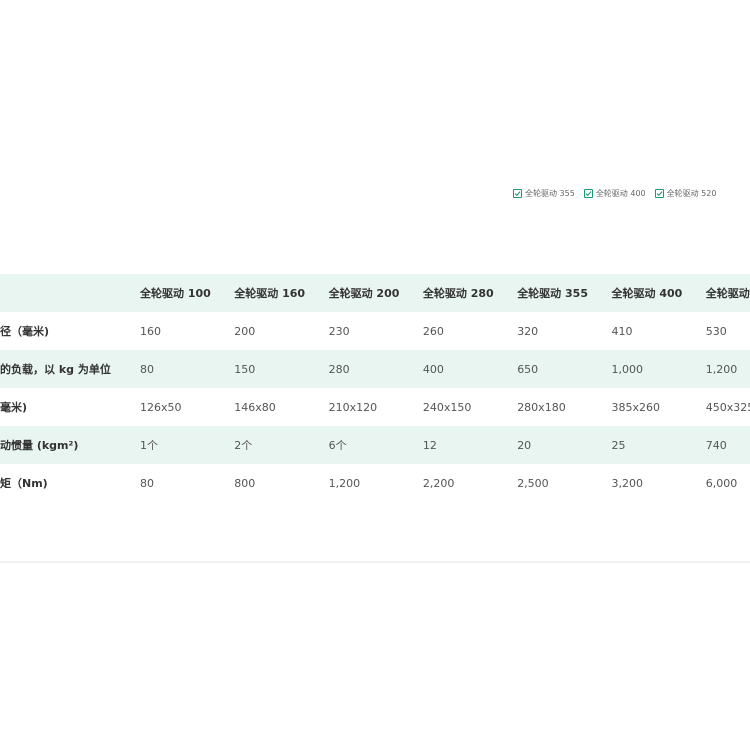  I want to click on table-cell: 2,200, so click(438, 483).